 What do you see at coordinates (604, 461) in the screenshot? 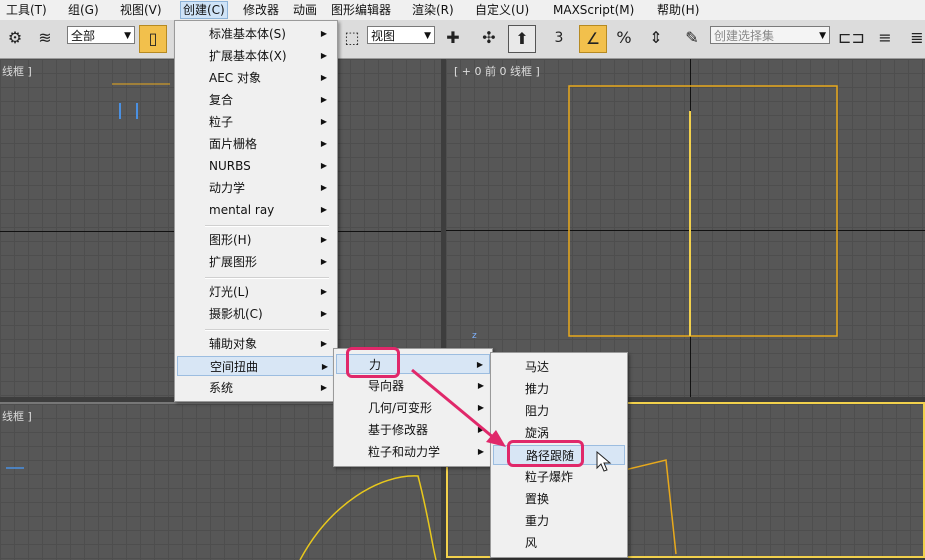
I see `cursor-arrow-icon` at bounding box center [604, 461].